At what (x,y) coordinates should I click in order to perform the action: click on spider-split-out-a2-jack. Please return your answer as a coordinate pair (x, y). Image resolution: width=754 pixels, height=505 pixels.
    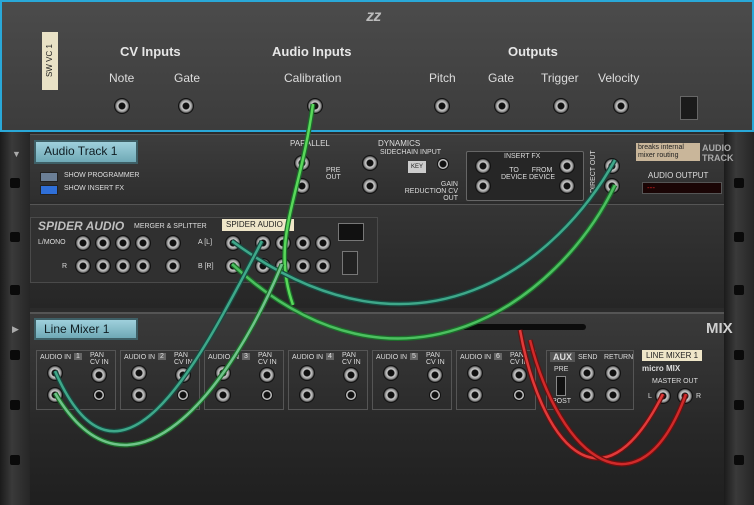
    Looking at the image, I should click on (283, 243).